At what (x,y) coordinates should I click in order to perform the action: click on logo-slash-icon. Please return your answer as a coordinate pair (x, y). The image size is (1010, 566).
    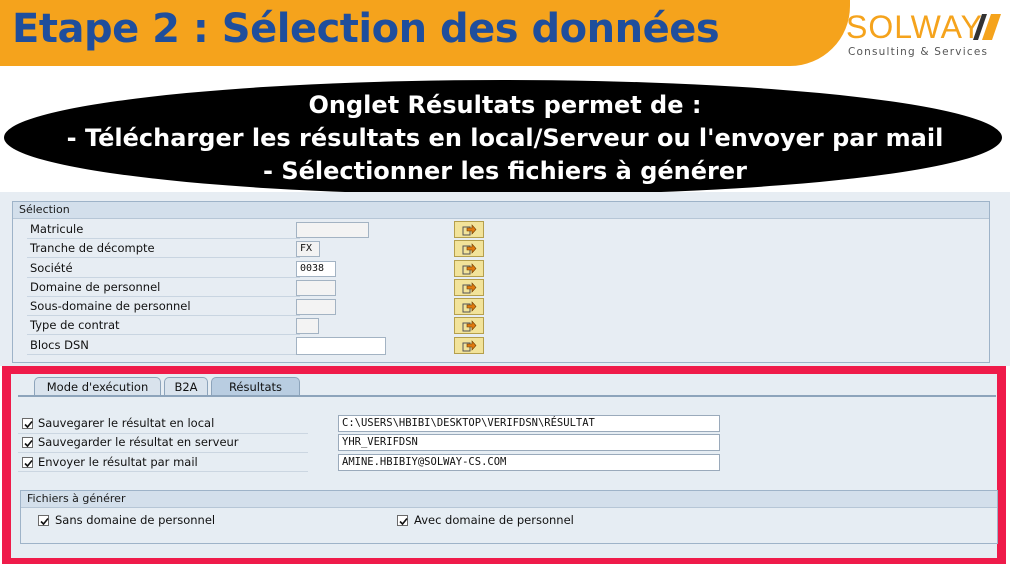
    Looking at the image, I should click on (987, 27).